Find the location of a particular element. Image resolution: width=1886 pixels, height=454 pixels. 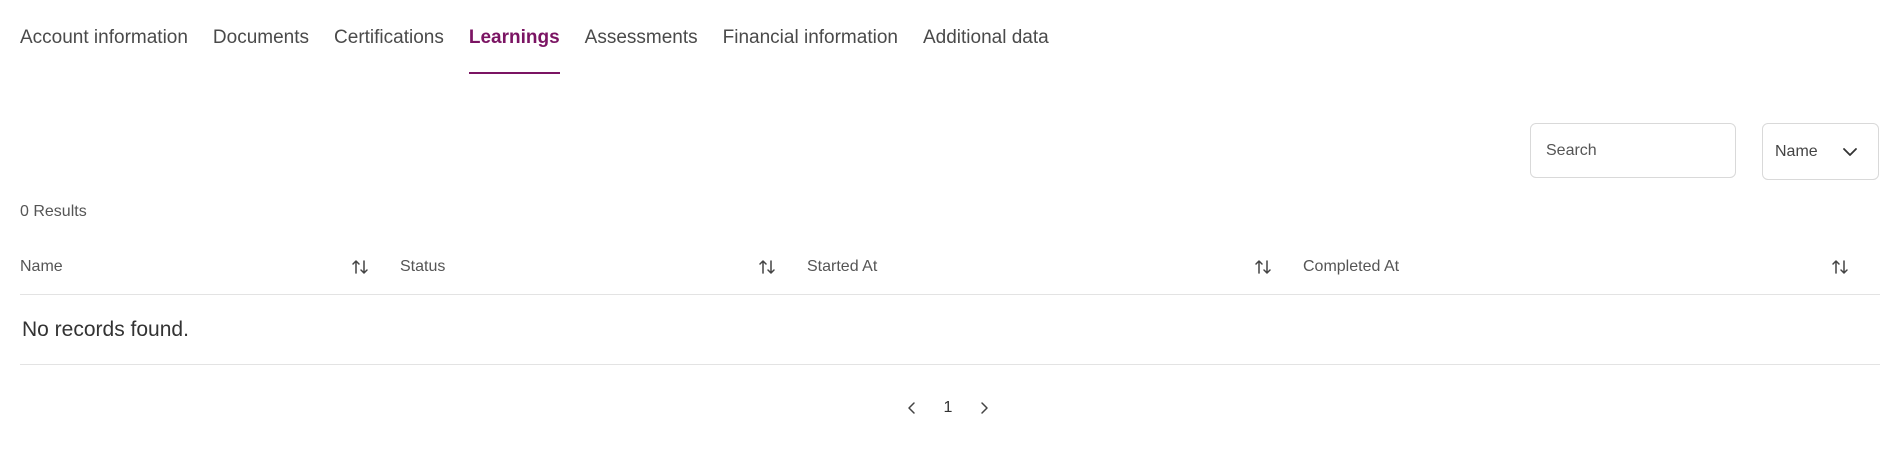

column-header-name: Name is located at coordinates (195, 267).